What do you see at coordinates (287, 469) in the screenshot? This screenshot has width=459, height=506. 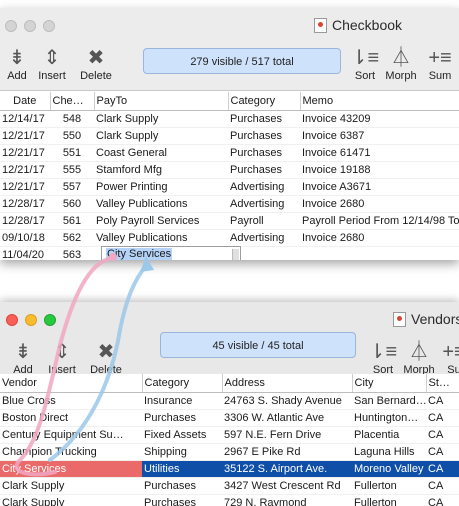 I see `cell-address: 35122 S. Airport Ave.` at bounding box center [287, 469].